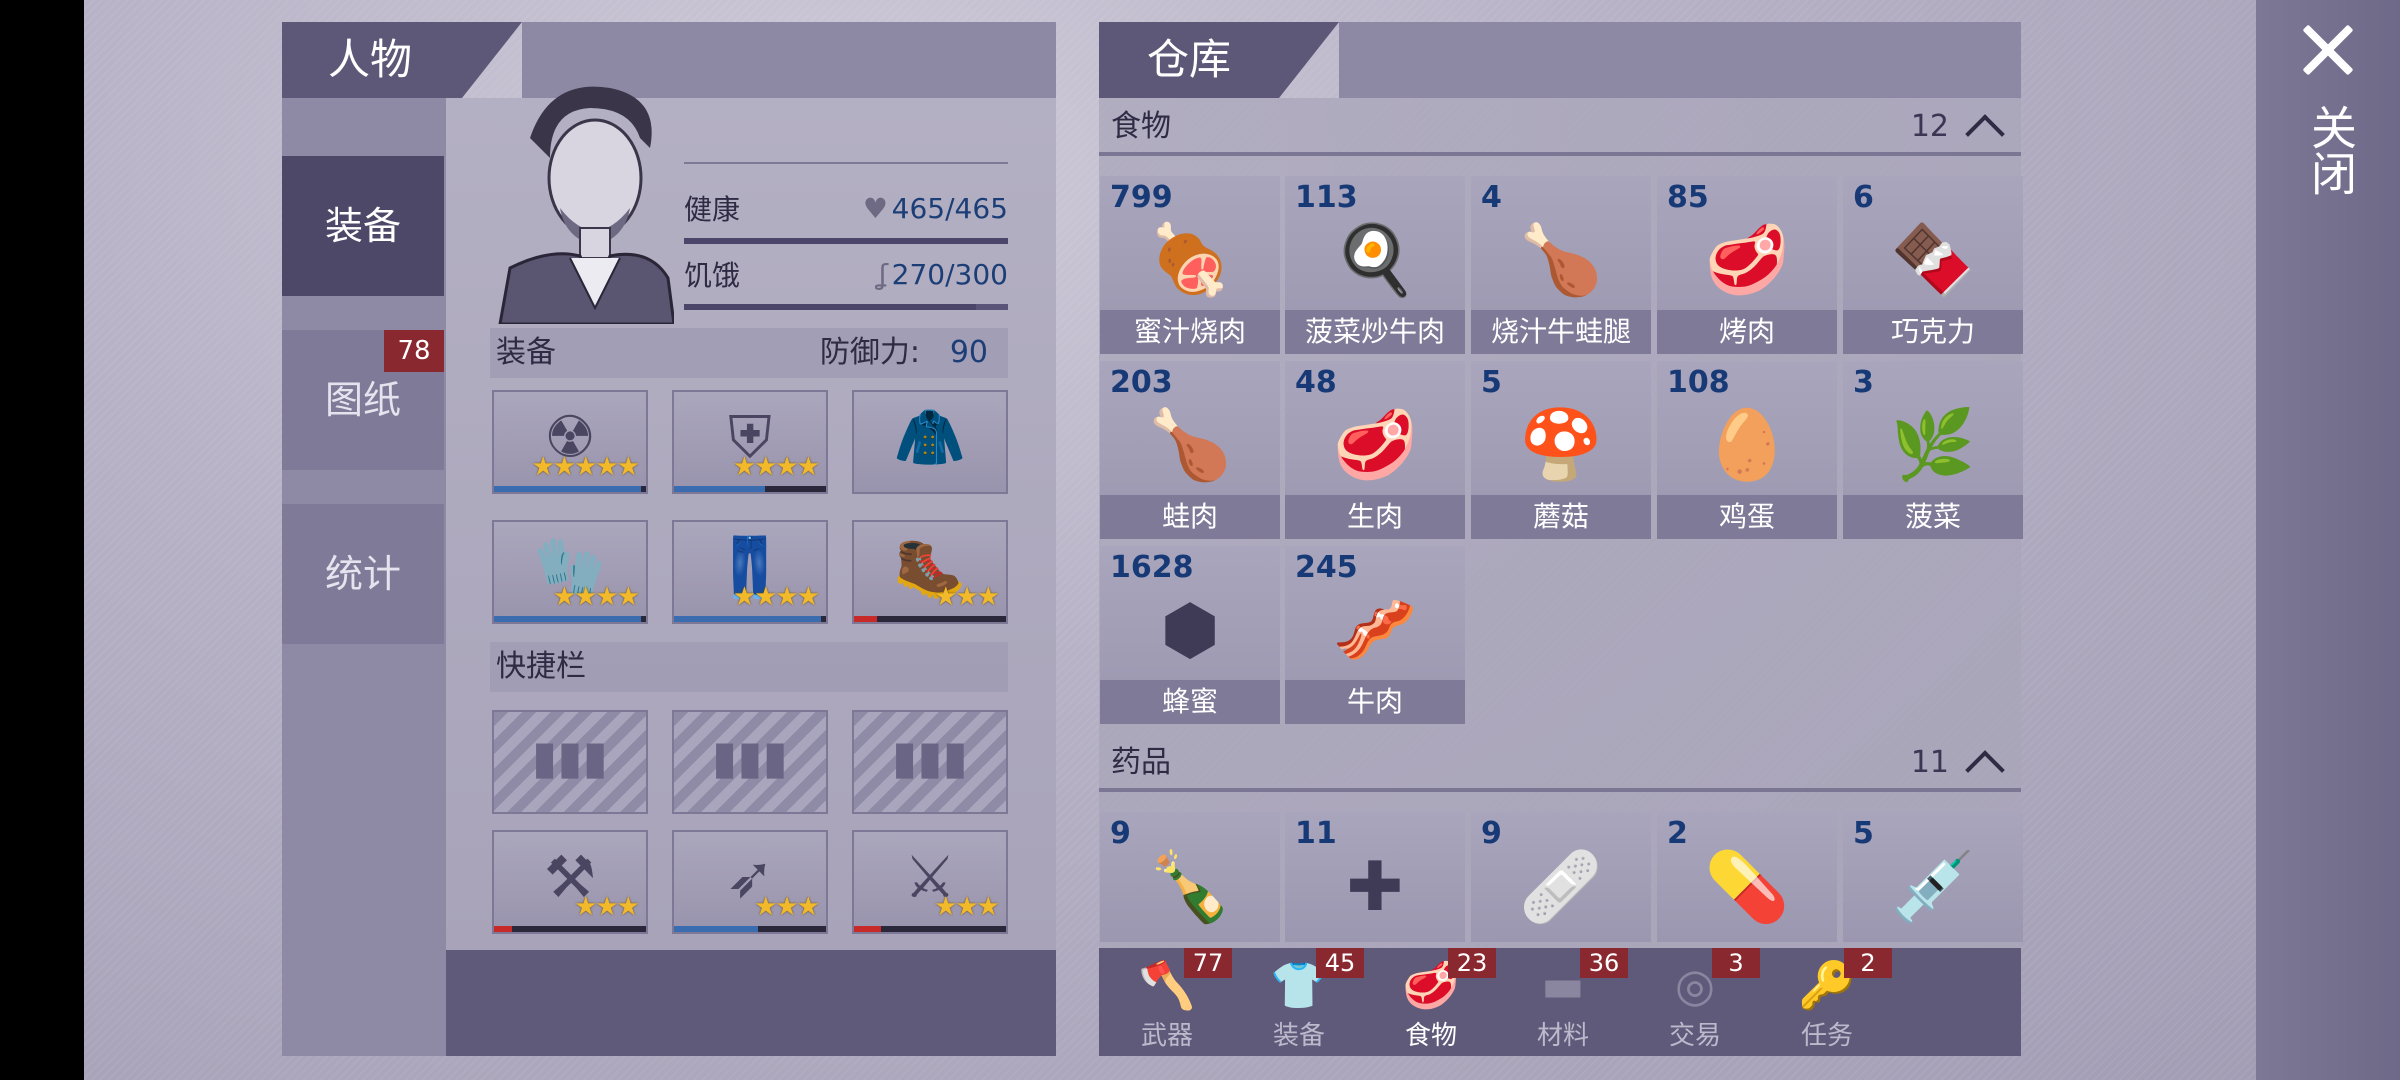 The width and height of the screenshot is (2400, 1080). Describe the element at coordinates (1561, 332) in the screenshot. I see `item-name: 烧汁牛蛙腿` at that location.